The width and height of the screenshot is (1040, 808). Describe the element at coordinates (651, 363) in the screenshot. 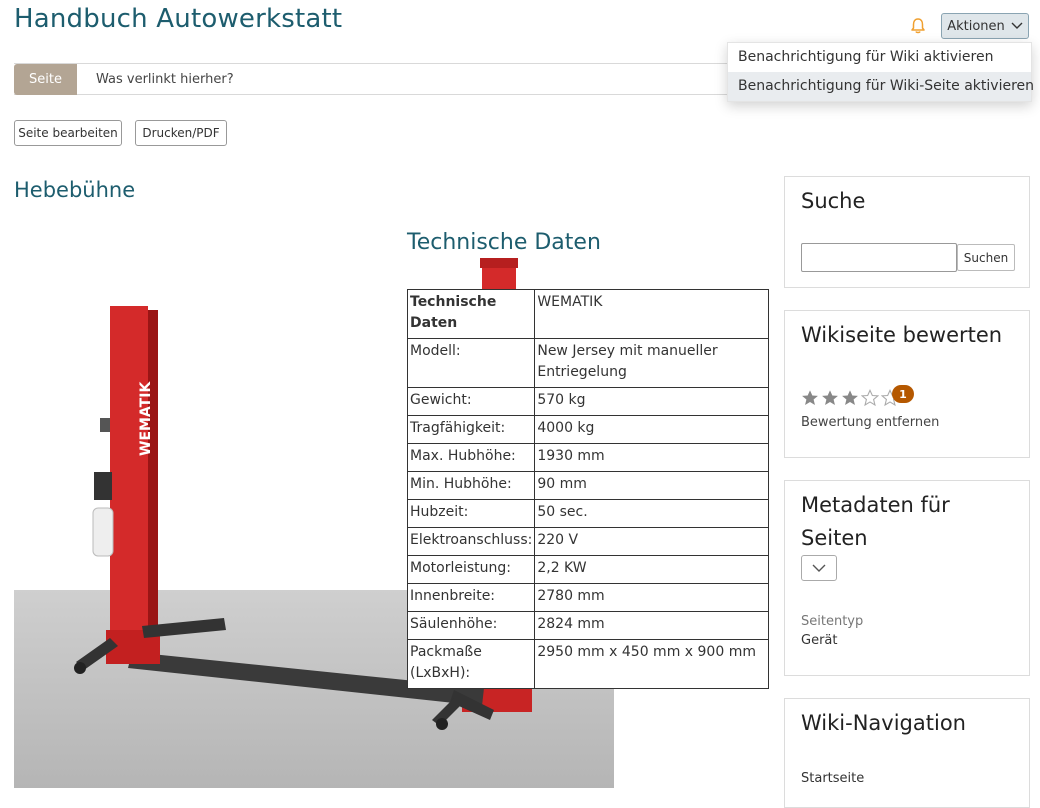

I see `table-value: New Jersey mit manueller Entriegelung` at that location.